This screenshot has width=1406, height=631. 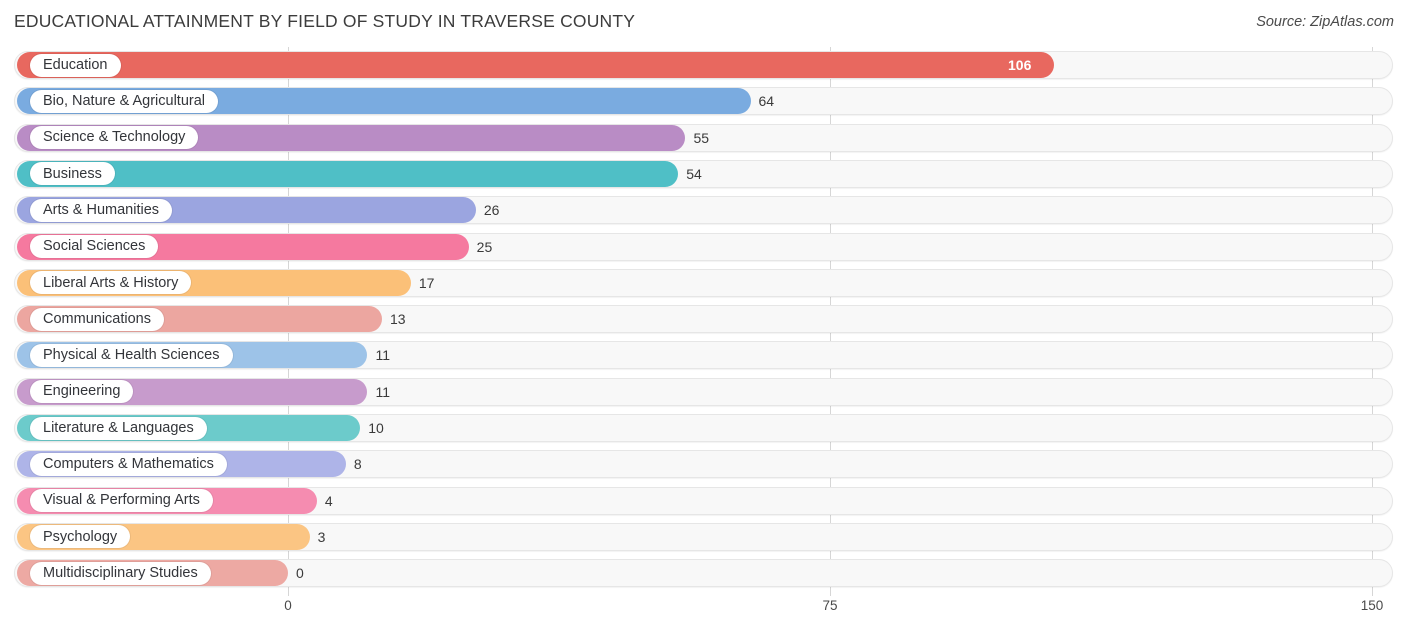 I want to click on bar-row: Social Sciences 25, so click(x=703, y=247).